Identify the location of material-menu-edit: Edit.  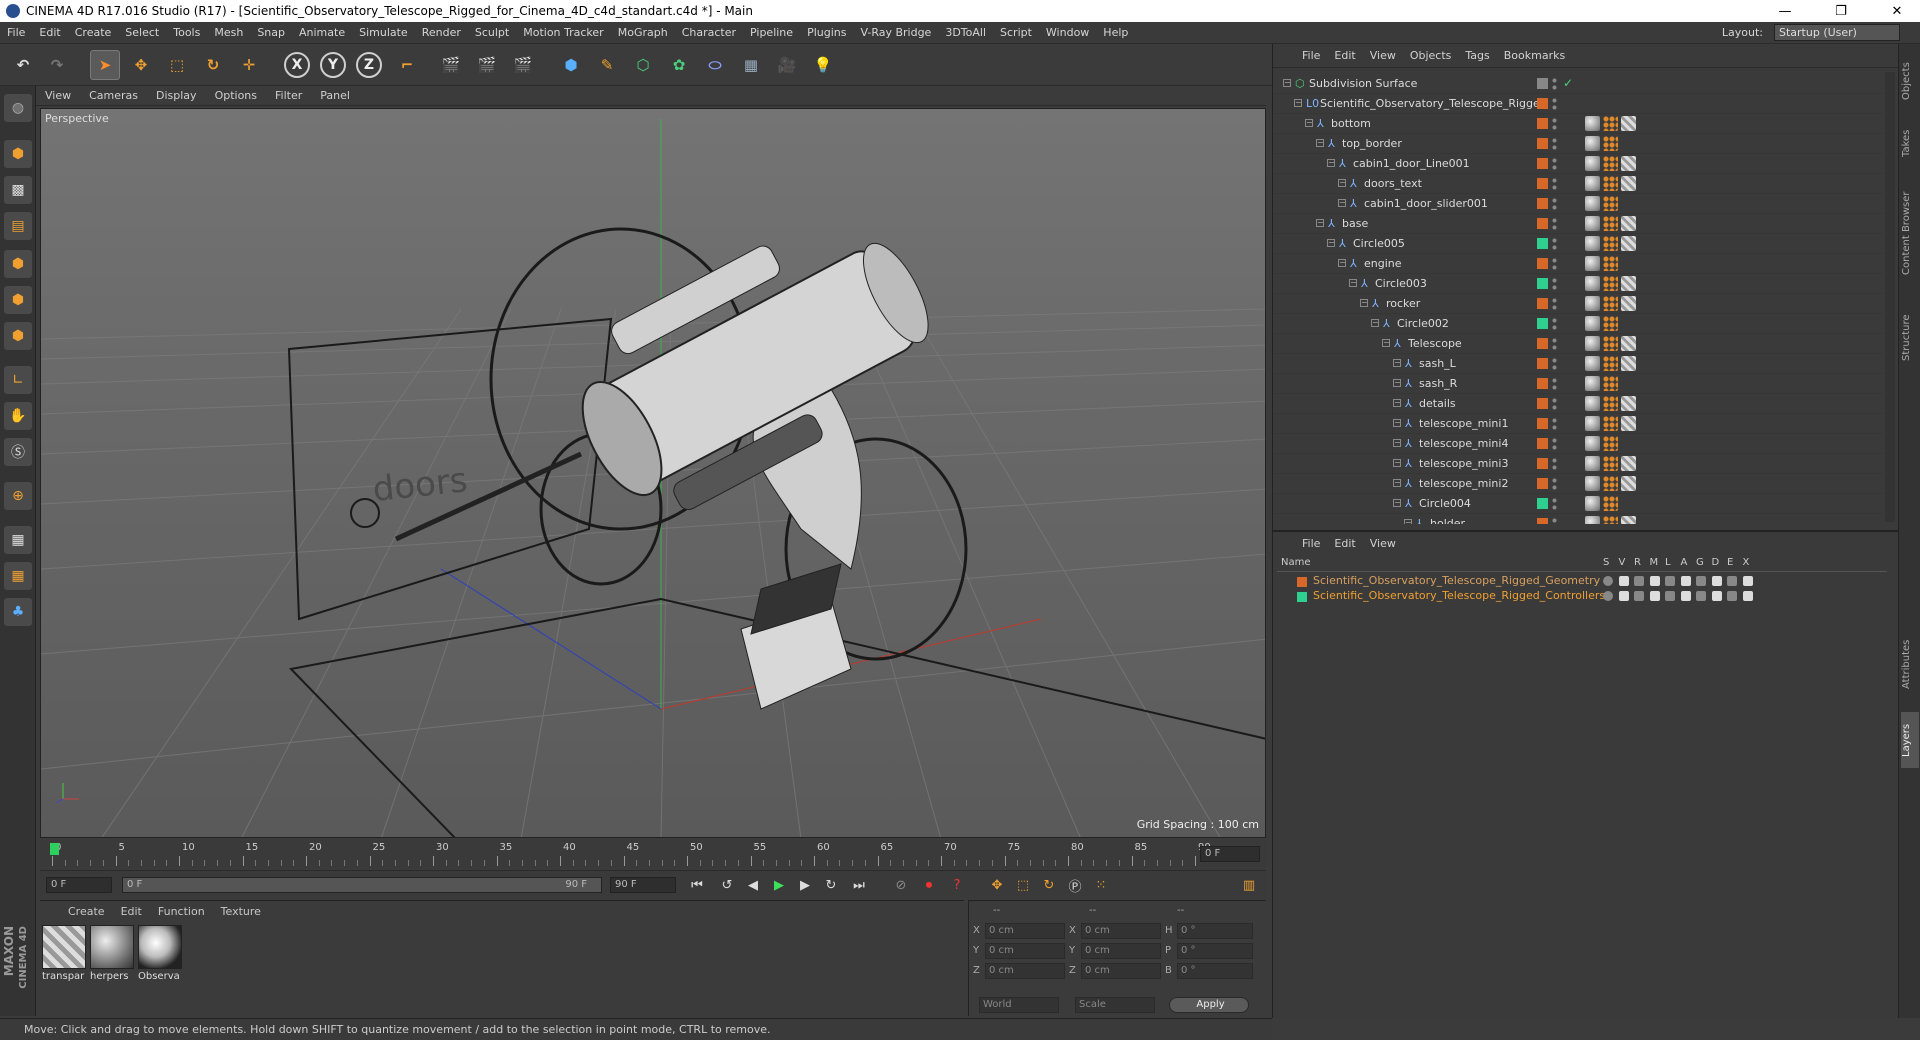
(131, 911).